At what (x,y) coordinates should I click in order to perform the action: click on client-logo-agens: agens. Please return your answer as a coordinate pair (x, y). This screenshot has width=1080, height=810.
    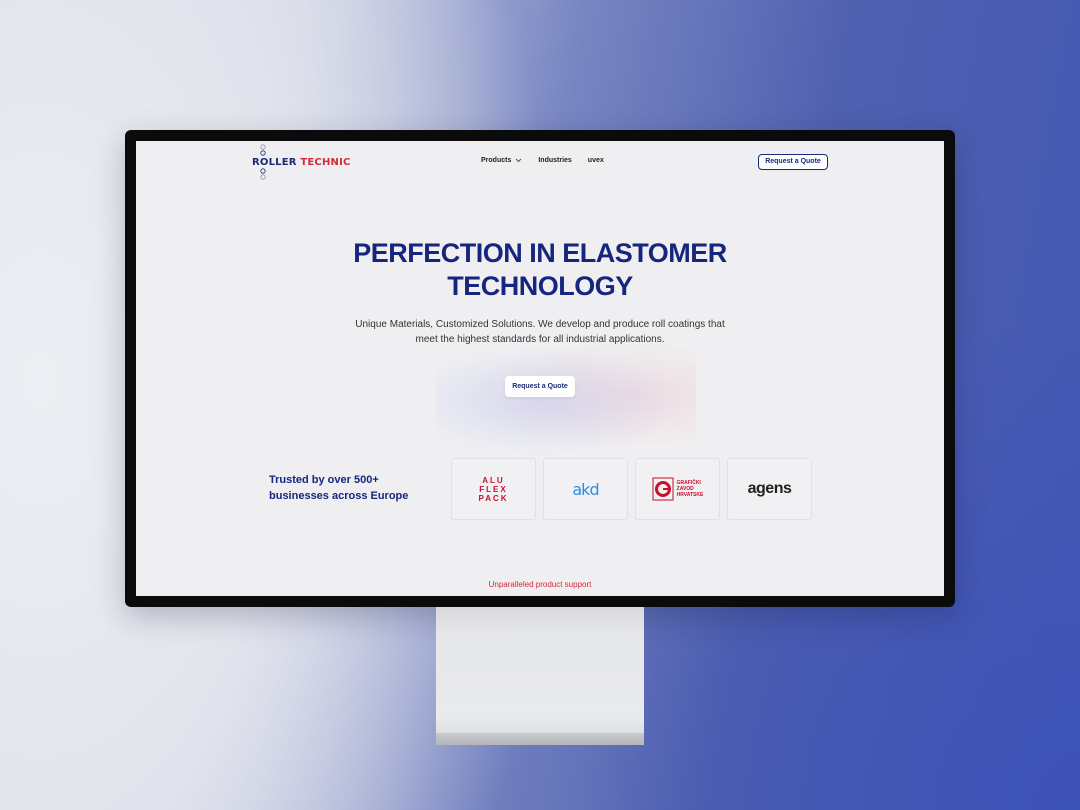
    Looking at the image, I should click on (769, 489).